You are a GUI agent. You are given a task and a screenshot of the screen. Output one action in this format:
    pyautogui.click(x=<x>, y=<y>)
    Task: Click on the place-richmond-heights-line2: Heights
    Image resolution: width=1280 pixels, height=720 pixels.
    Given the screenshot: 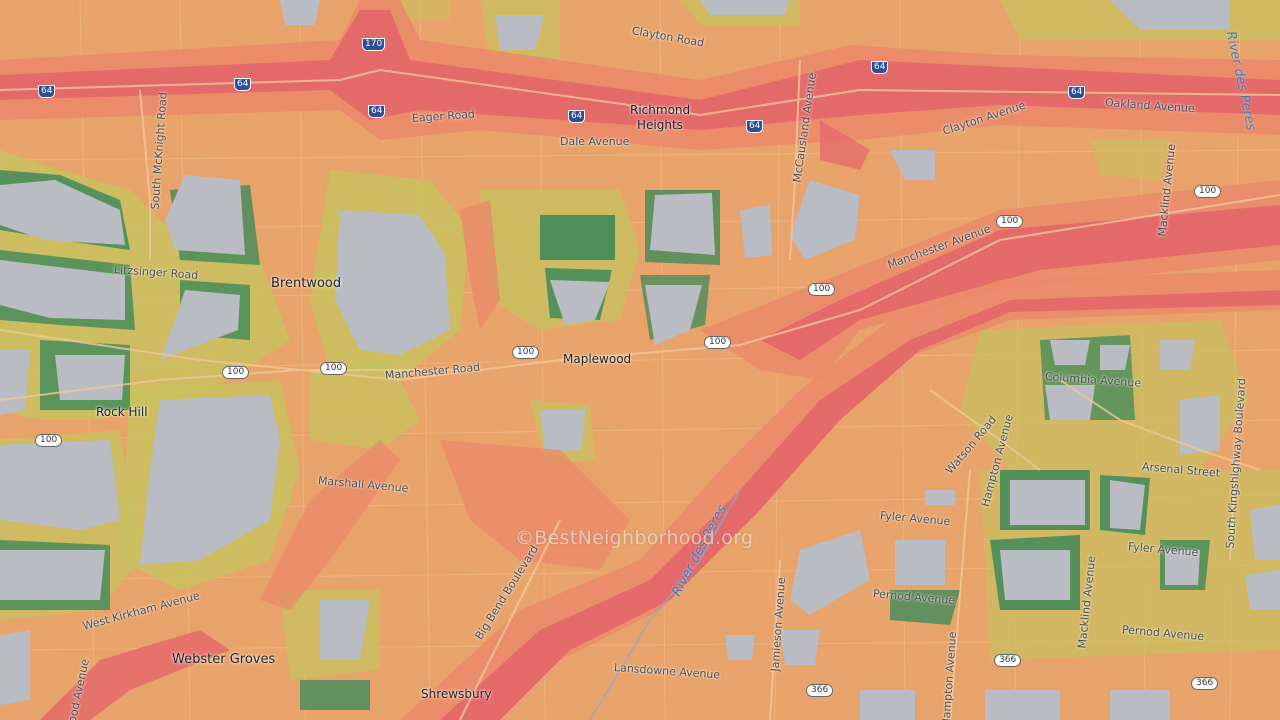 What is the action you would take?
    pyautogui.click(x=660, y=125)
    